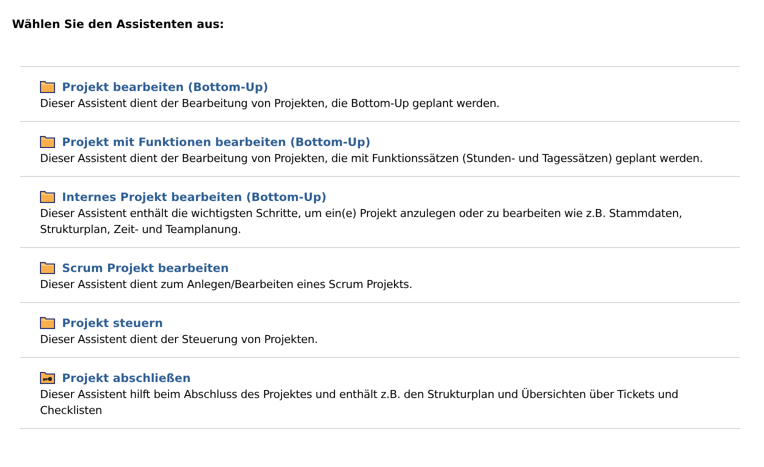  Describe the element at coordinates (165, 87) in the screenshot. I see `assistant-link: Projekt bearbeiten (Bottom-Up)` at that location.